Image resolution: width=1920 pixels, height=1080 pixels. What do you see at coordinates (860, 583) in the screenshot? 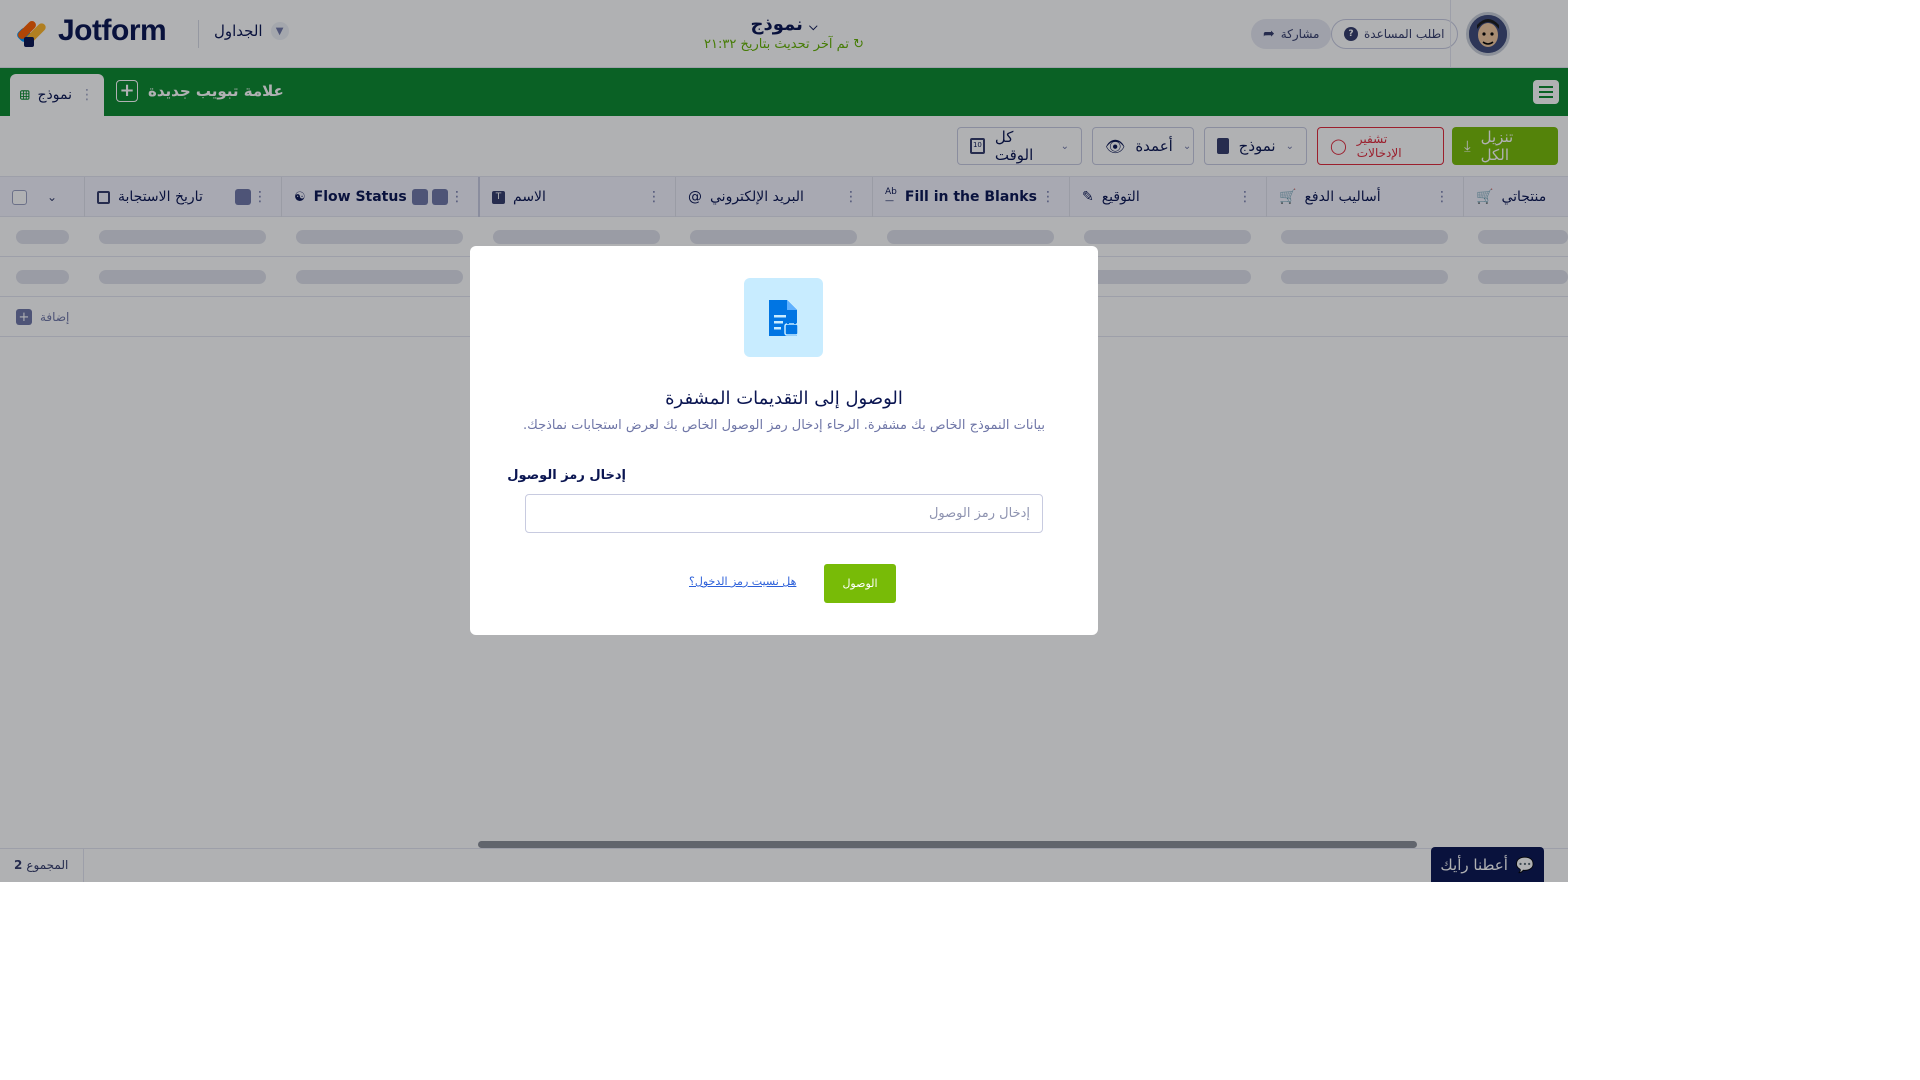
I see `access-button: الوصول` at bounding box center [860, 583].